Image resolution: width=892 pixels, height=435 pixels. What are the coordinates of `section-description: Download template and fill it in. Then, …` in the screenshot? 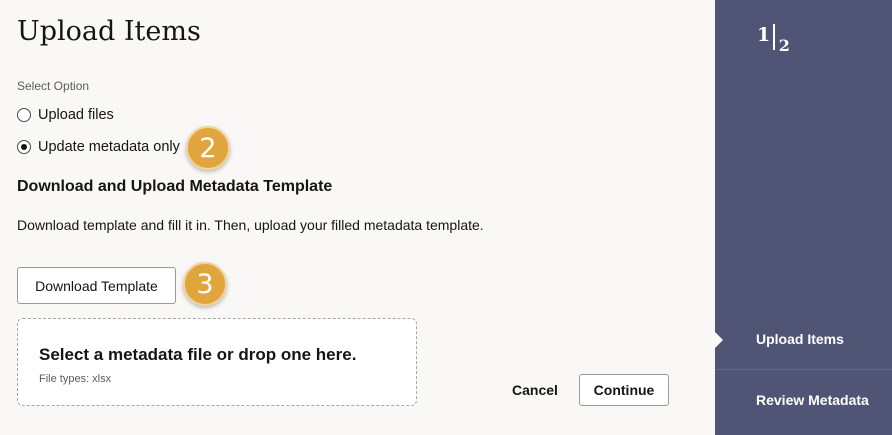 It's located at (250, 225).